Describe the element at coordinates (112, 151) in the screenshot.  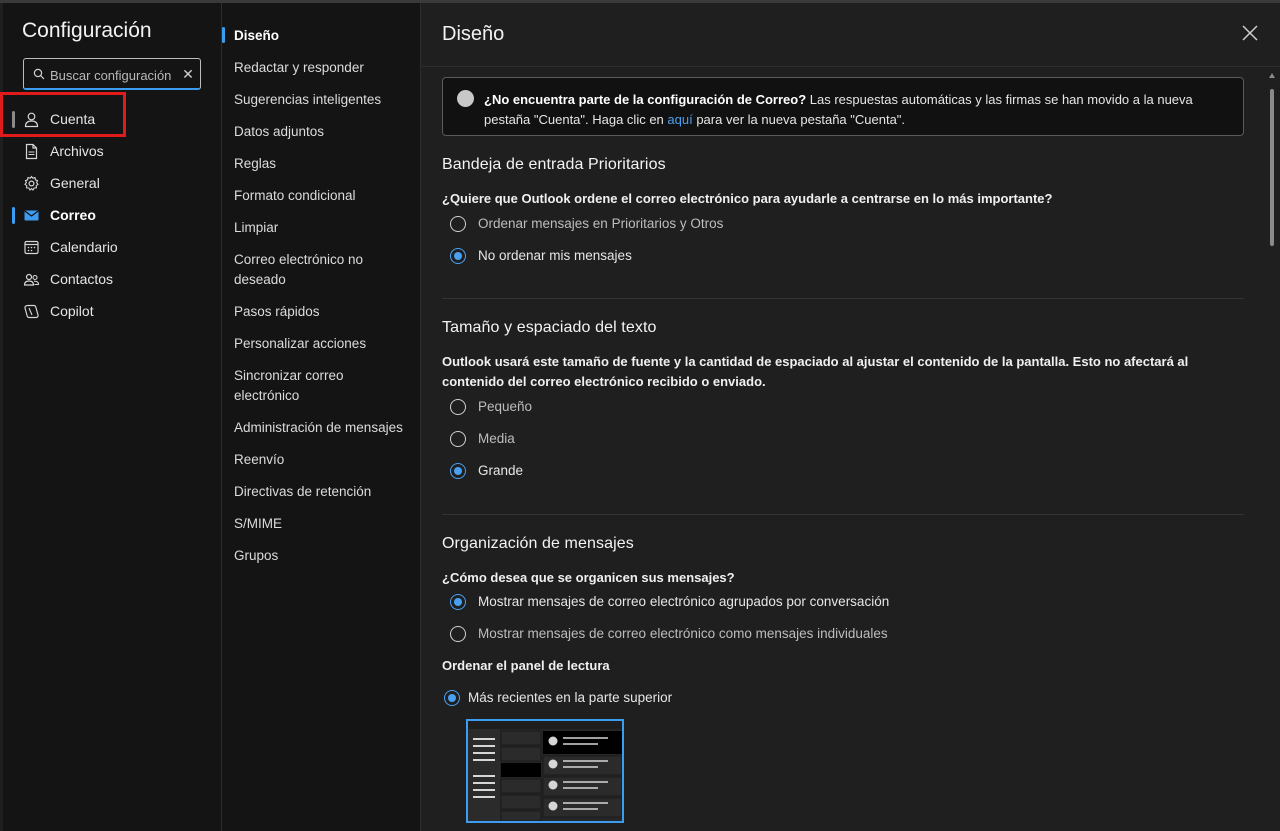
I see `settings-nav-archivos: Archivos` at that location.